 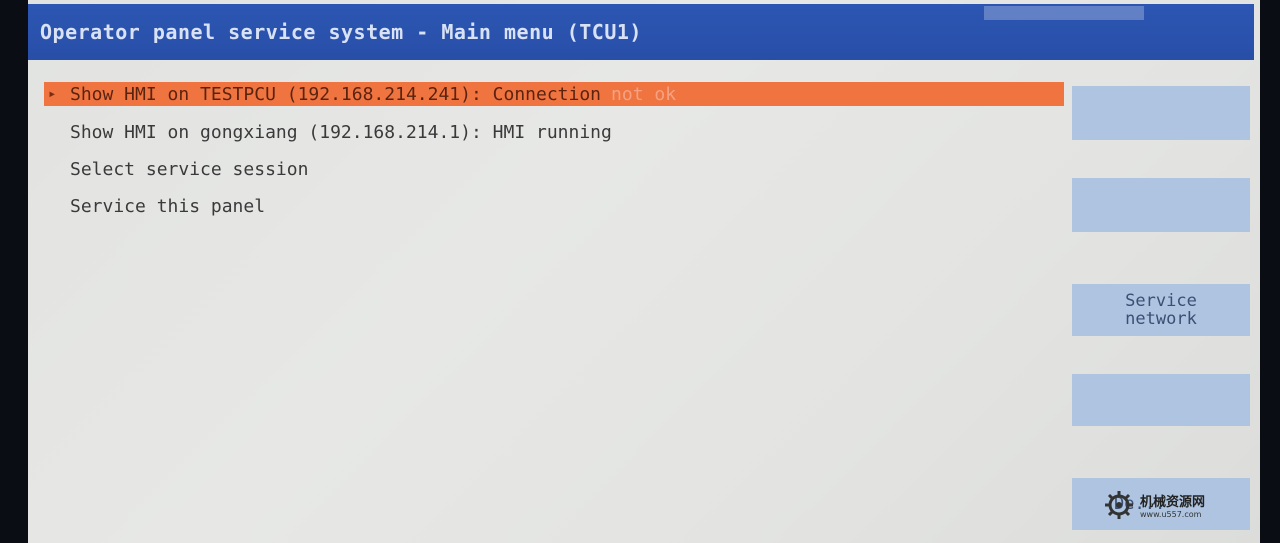 I want to click on menu-item-select-service-session: Select service session, so click(x=554, y=169).